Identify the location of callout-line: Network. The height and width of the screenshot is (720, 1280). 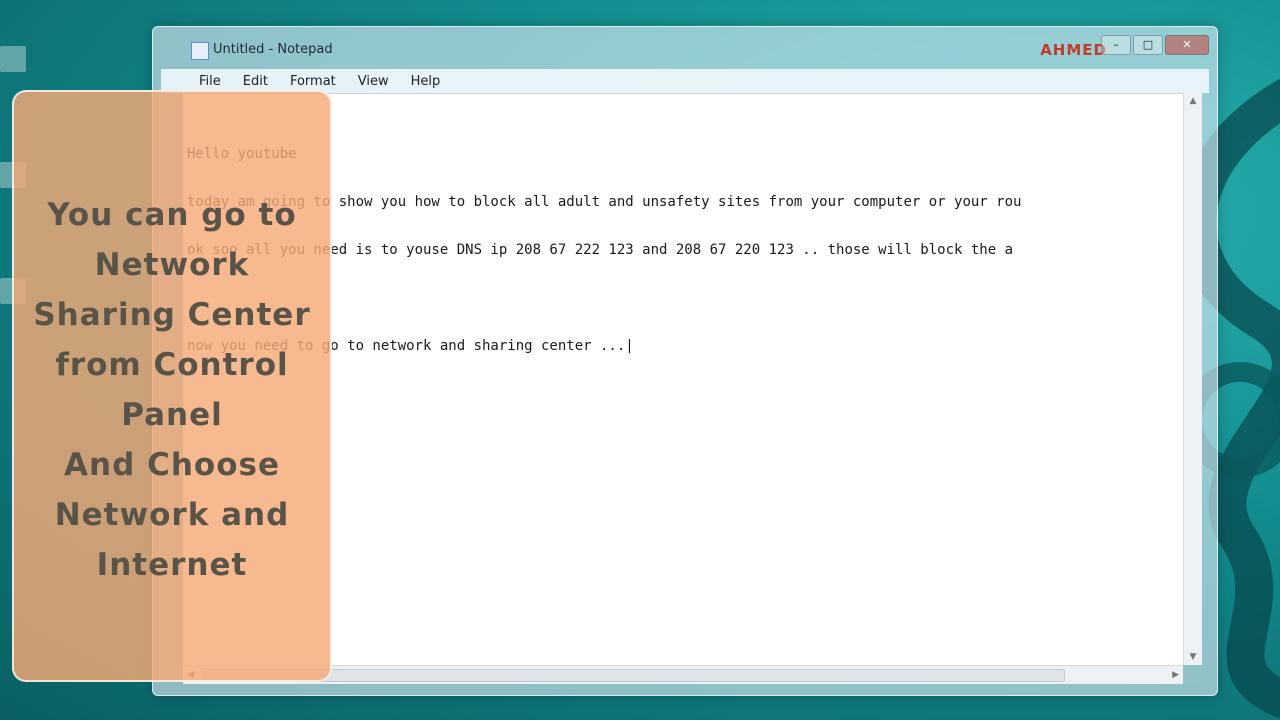
(172, 265).